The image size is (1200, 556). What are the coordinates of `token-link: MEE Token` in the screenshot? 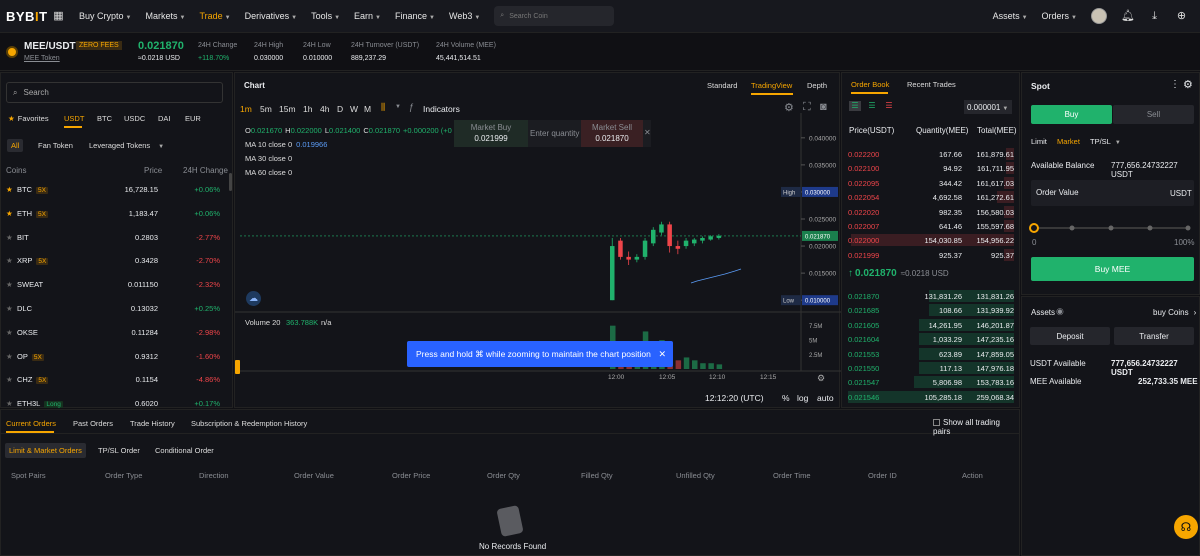 It's located at (42, 58).